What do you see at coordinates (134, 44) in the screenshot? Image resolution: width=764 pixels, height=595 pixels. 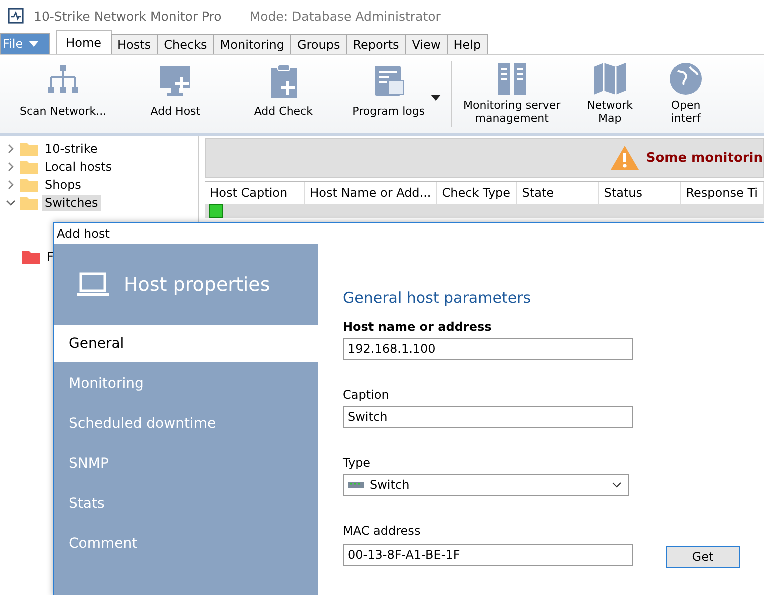 I see `ribbon-tab: Hosts` at bounding box center [134, 44].